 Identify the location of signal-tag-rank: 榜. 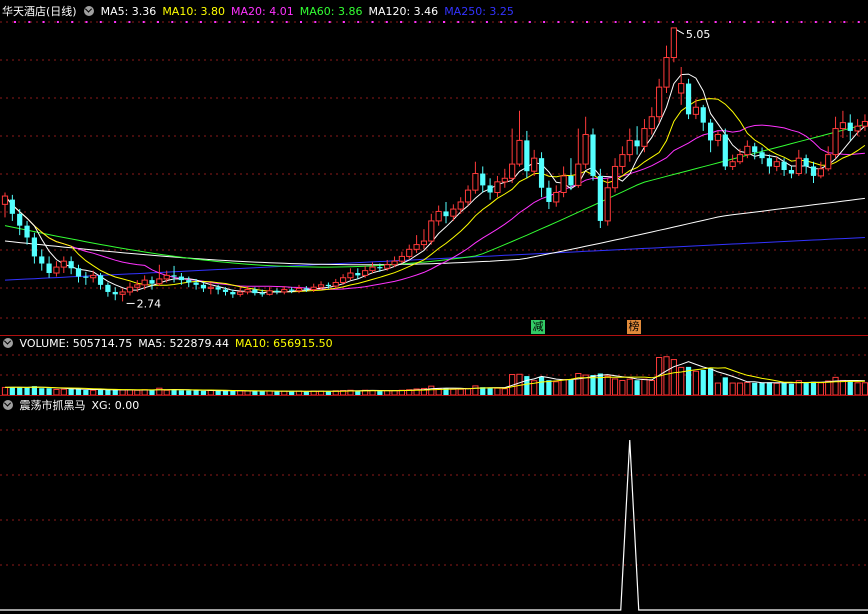
(634, 327).